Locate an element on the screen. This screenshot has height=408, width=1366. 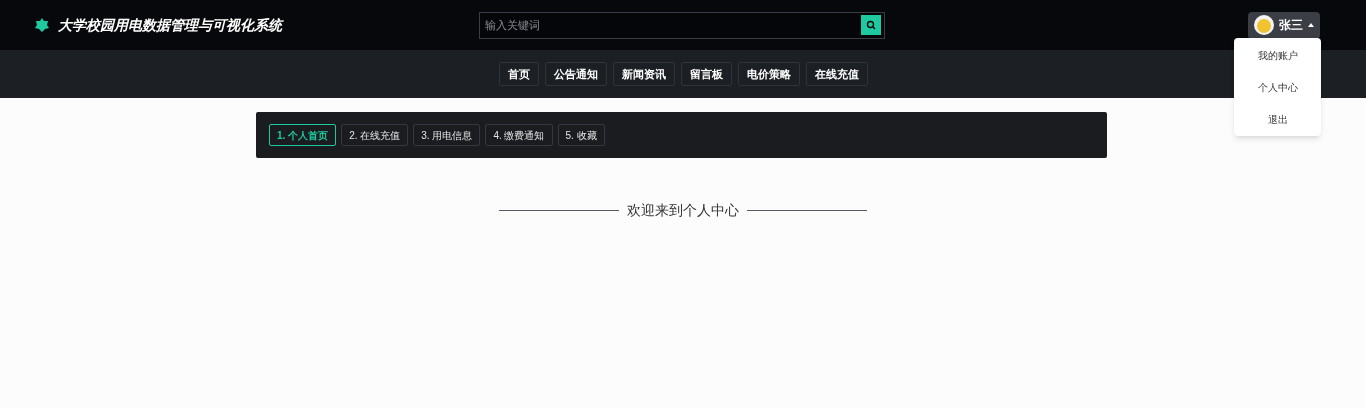
nav-link: 公告通知 is located at coordinates (575, 74).